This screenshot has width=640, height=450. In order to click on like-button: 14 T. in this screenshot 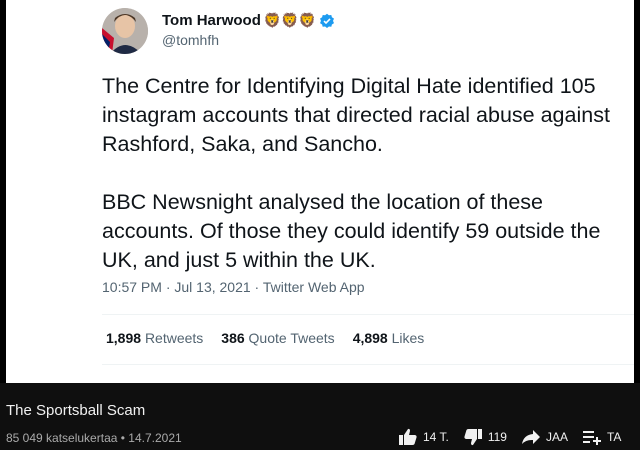, I will do `click(423, 437)`.